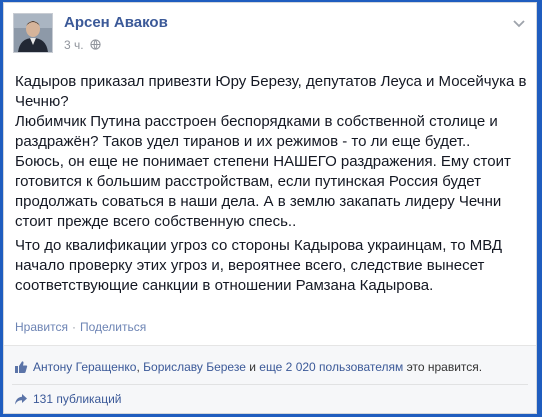 The height and width of the screenshot is (417, 542). I want to click on post-meta: 3 ч., so click(82, 45).